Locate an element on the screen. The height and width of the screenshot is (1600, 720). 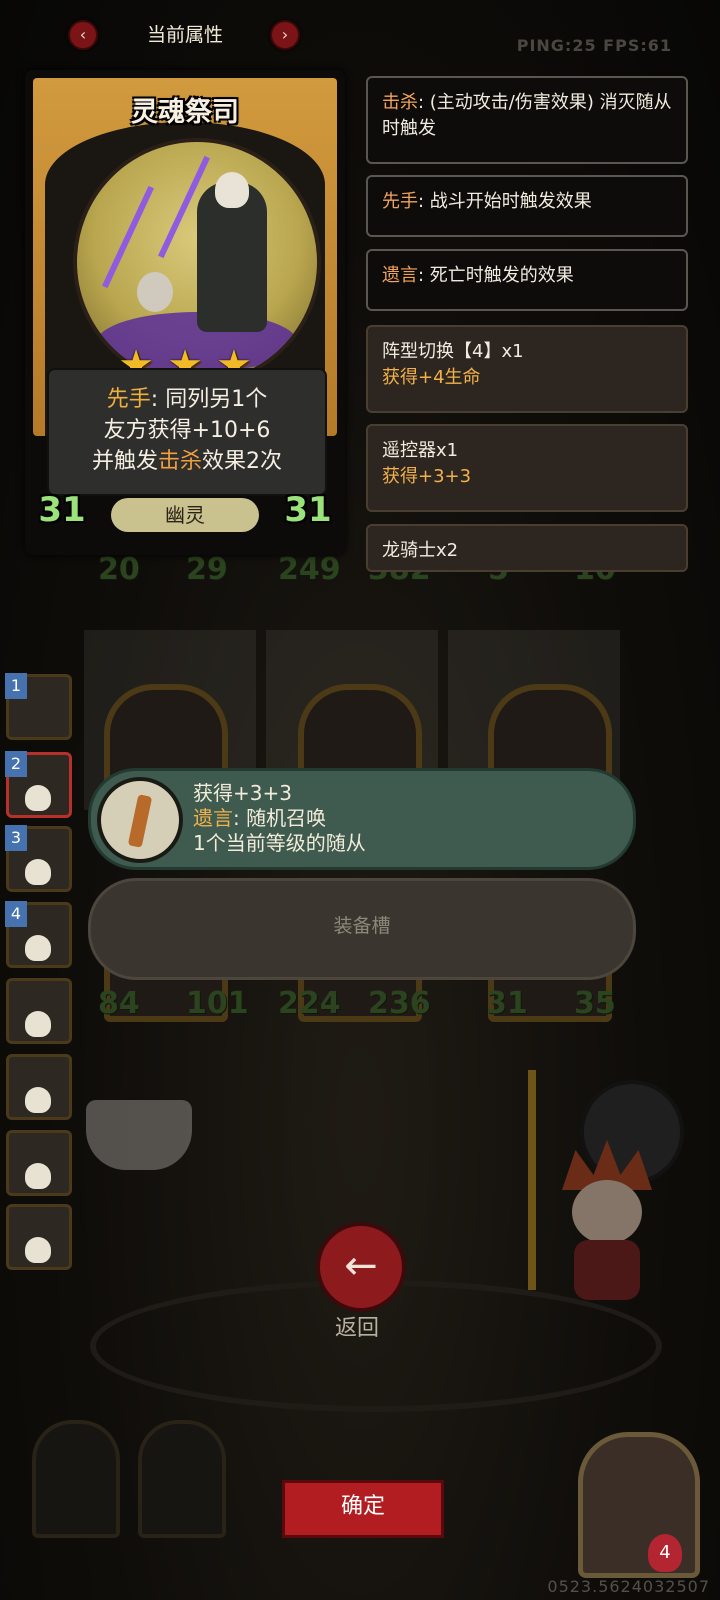
confirm-button: 确定 is located at coordinates (363, 1509).